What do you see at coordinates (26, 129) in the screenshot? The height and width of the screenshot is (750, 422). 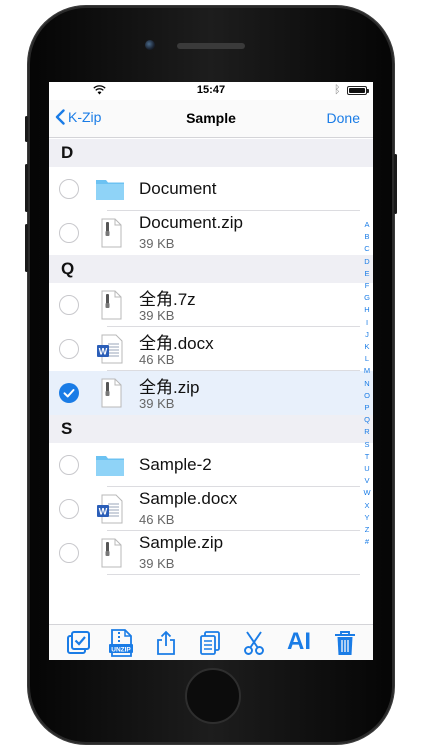 I see `mute-switch` at bounding box center [26, 129].